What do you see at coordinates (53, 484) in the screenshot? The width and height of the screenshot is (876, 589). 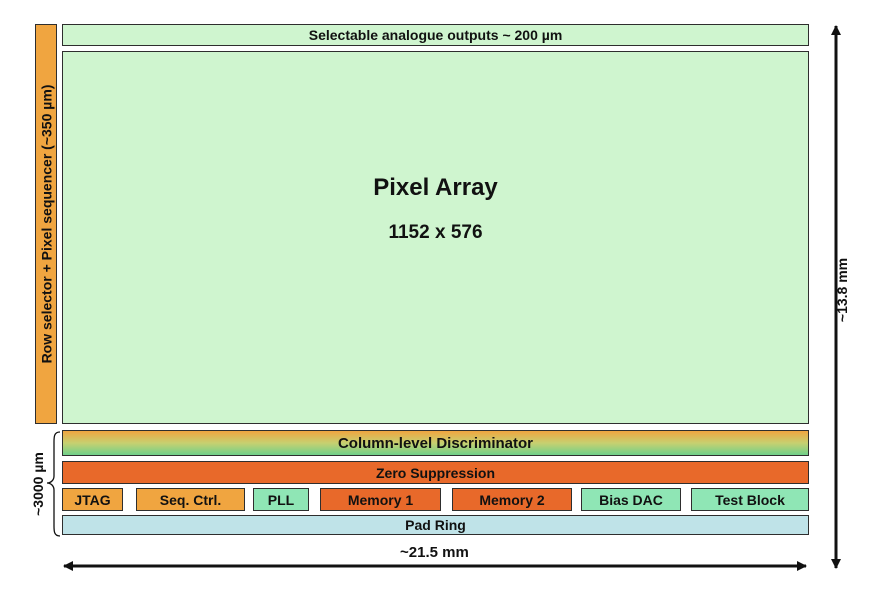 I see `bottom-section-brace` at bounding box center [53, 484].